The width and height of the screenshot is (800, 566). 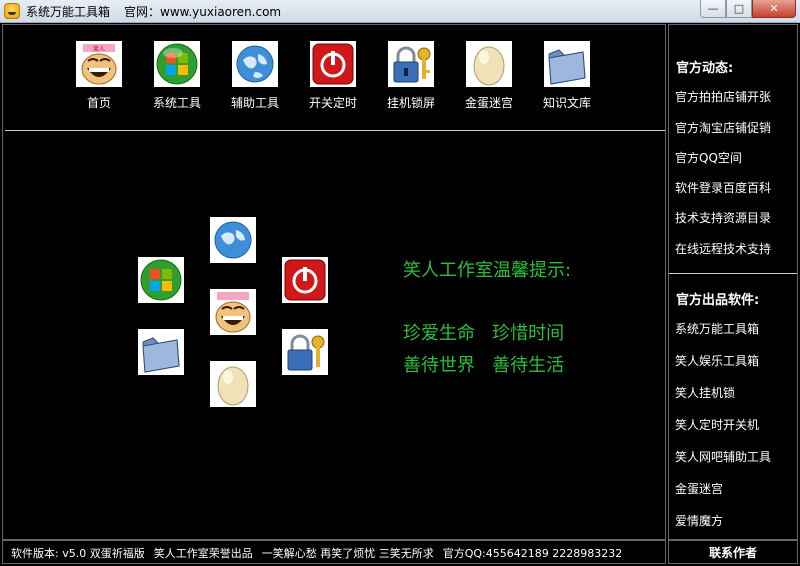 I want to click on tool-home: 笑人 首页, so click(x=99, y=76).